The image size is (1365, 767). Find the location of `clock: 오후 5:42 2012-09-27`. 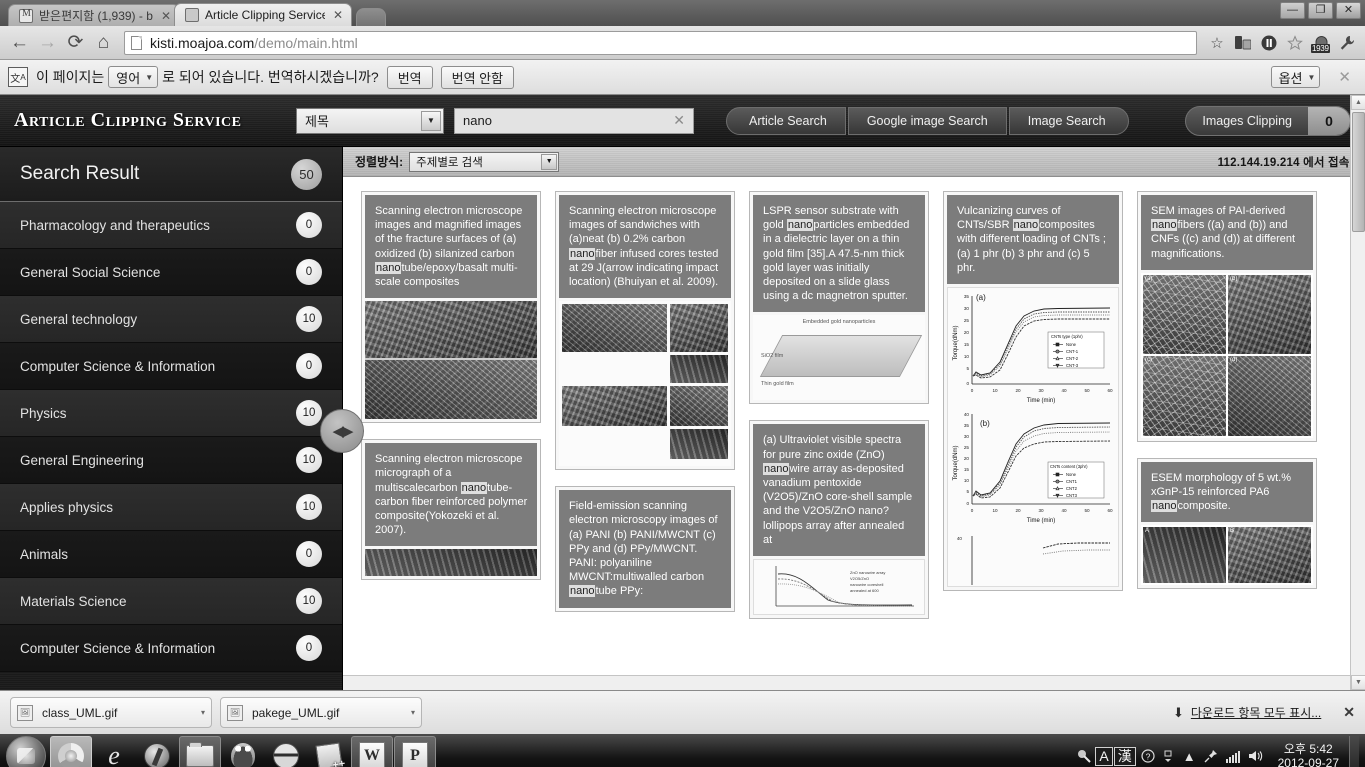

clock: 오후 5:42 2012-09-27 is located at coordinates (1311, 754).